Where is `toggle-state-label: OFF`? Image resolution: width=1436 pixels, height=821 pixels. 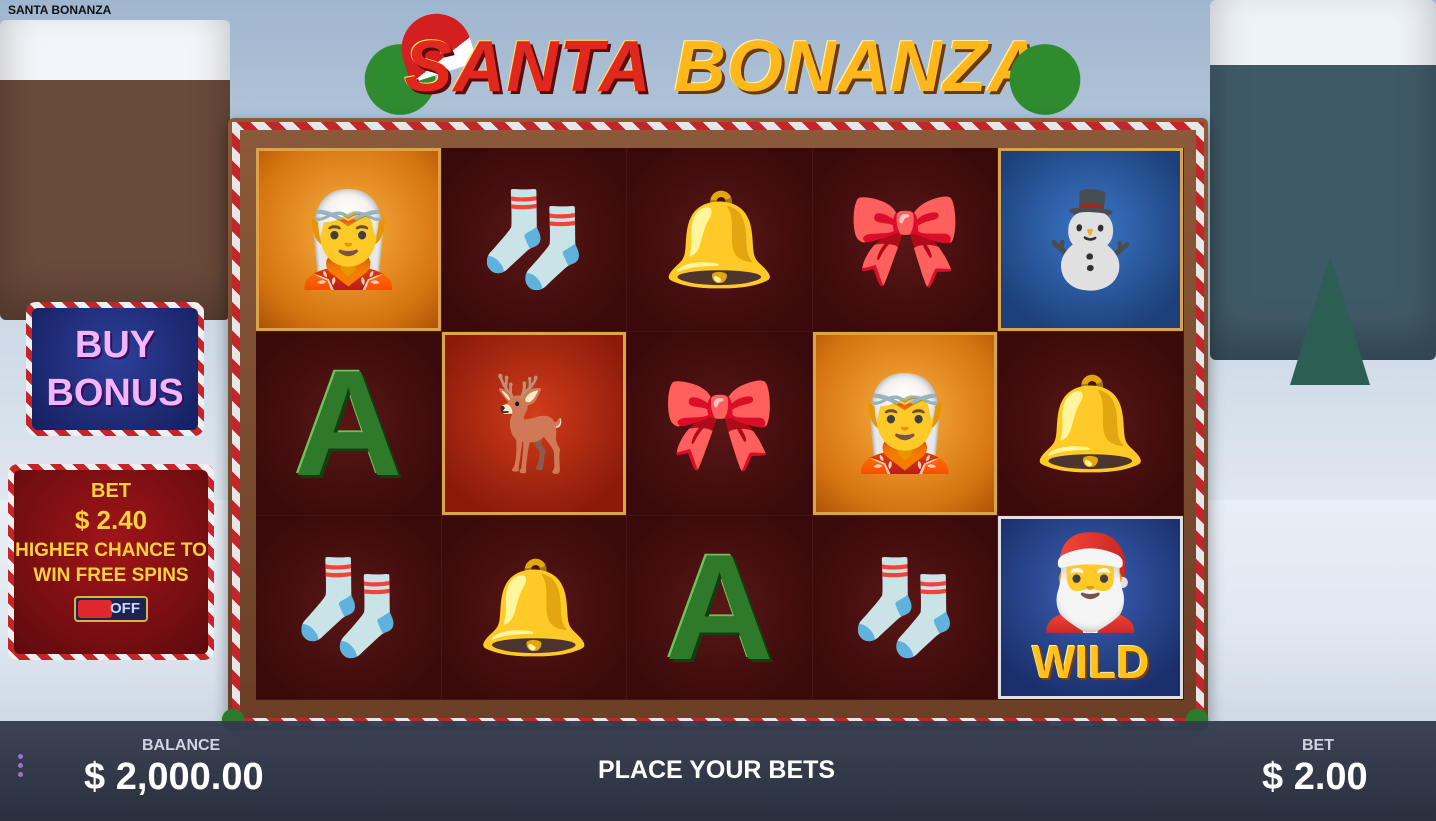
toggle-state-label: OFF is located at coordinates (125, 608).